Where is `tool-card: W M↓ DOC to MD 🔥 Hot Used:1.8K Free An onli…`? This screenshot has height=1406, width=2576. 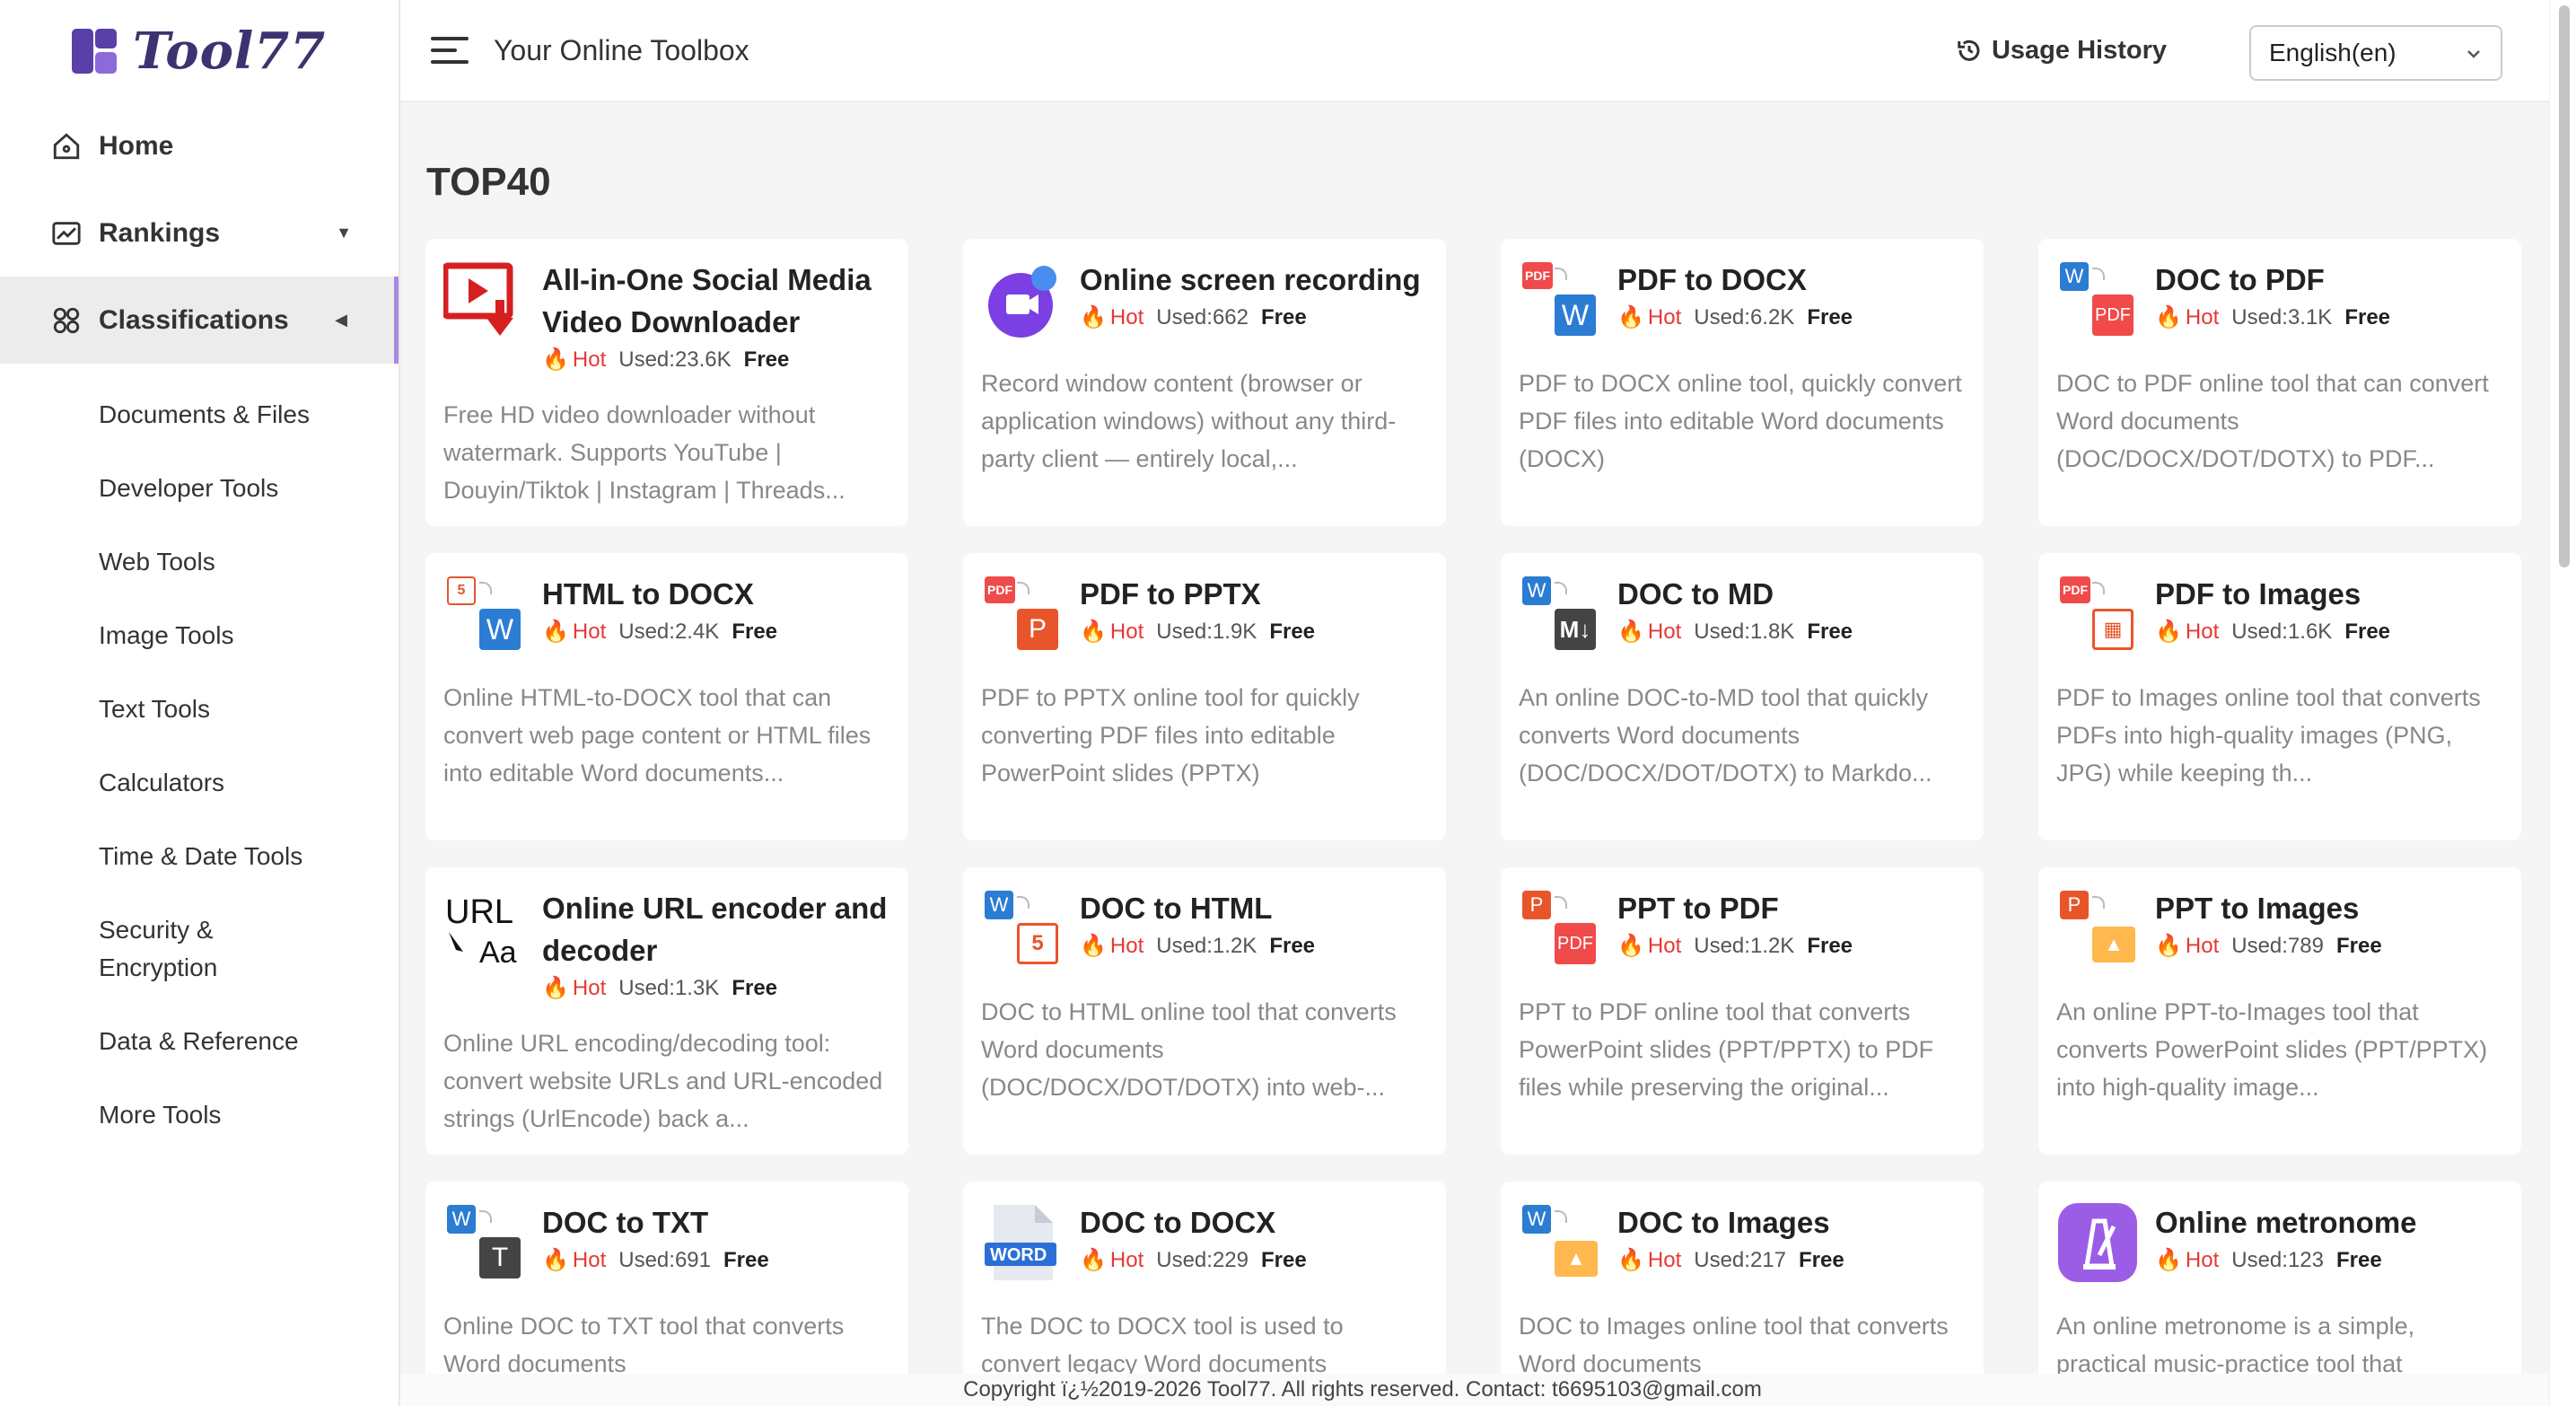
tool-card: W M↓ DOC to MD 🔥 Hot Used:1.8K Free An onli… is located at coordinates (1742, 696).